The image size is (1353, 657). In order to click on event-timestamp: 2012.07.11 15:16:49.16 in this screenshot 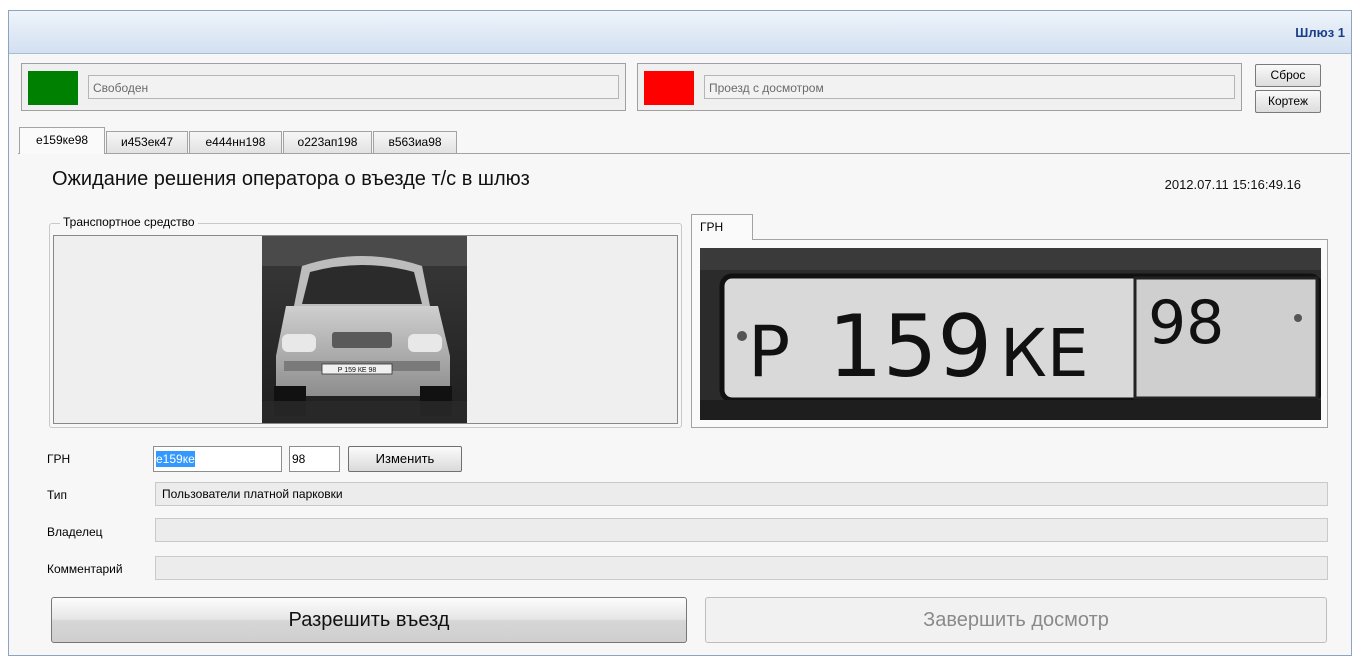, I will do `click(1232, 184)`.